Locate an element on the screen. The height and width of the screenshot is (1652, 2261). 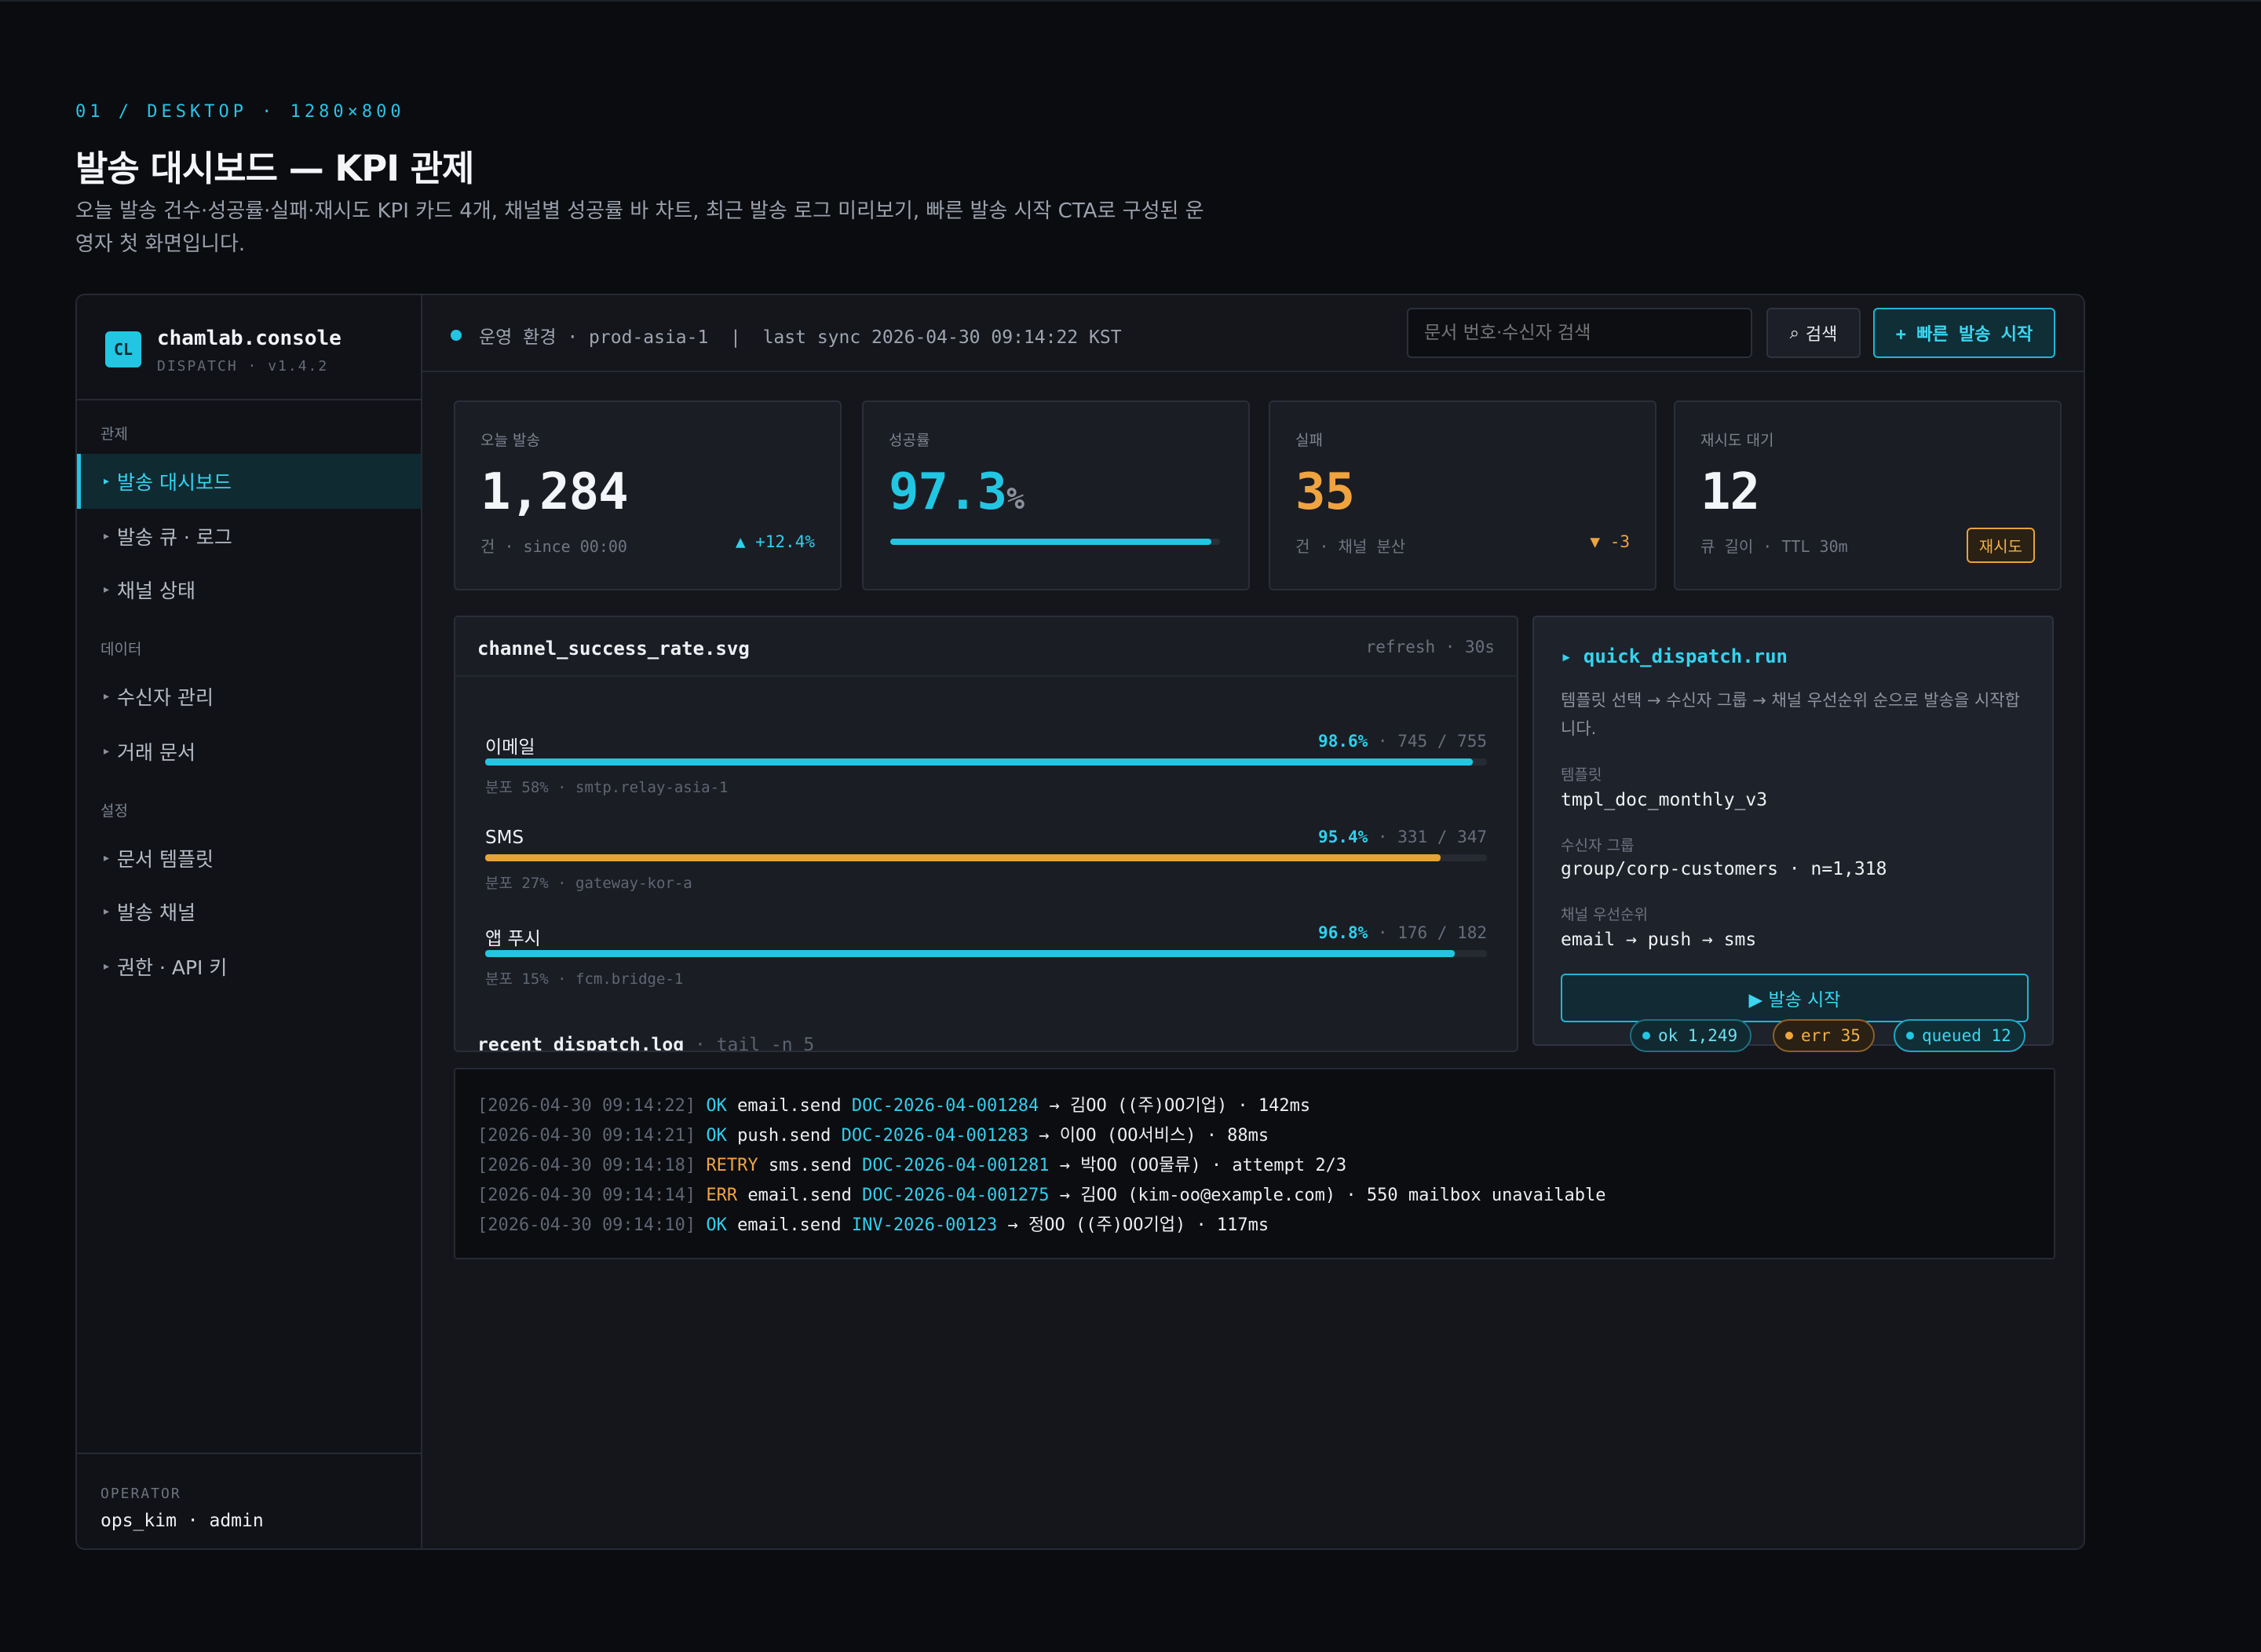
template-value: tmpl_doc_monthly_v3 is located at coordinates (1664, 800).